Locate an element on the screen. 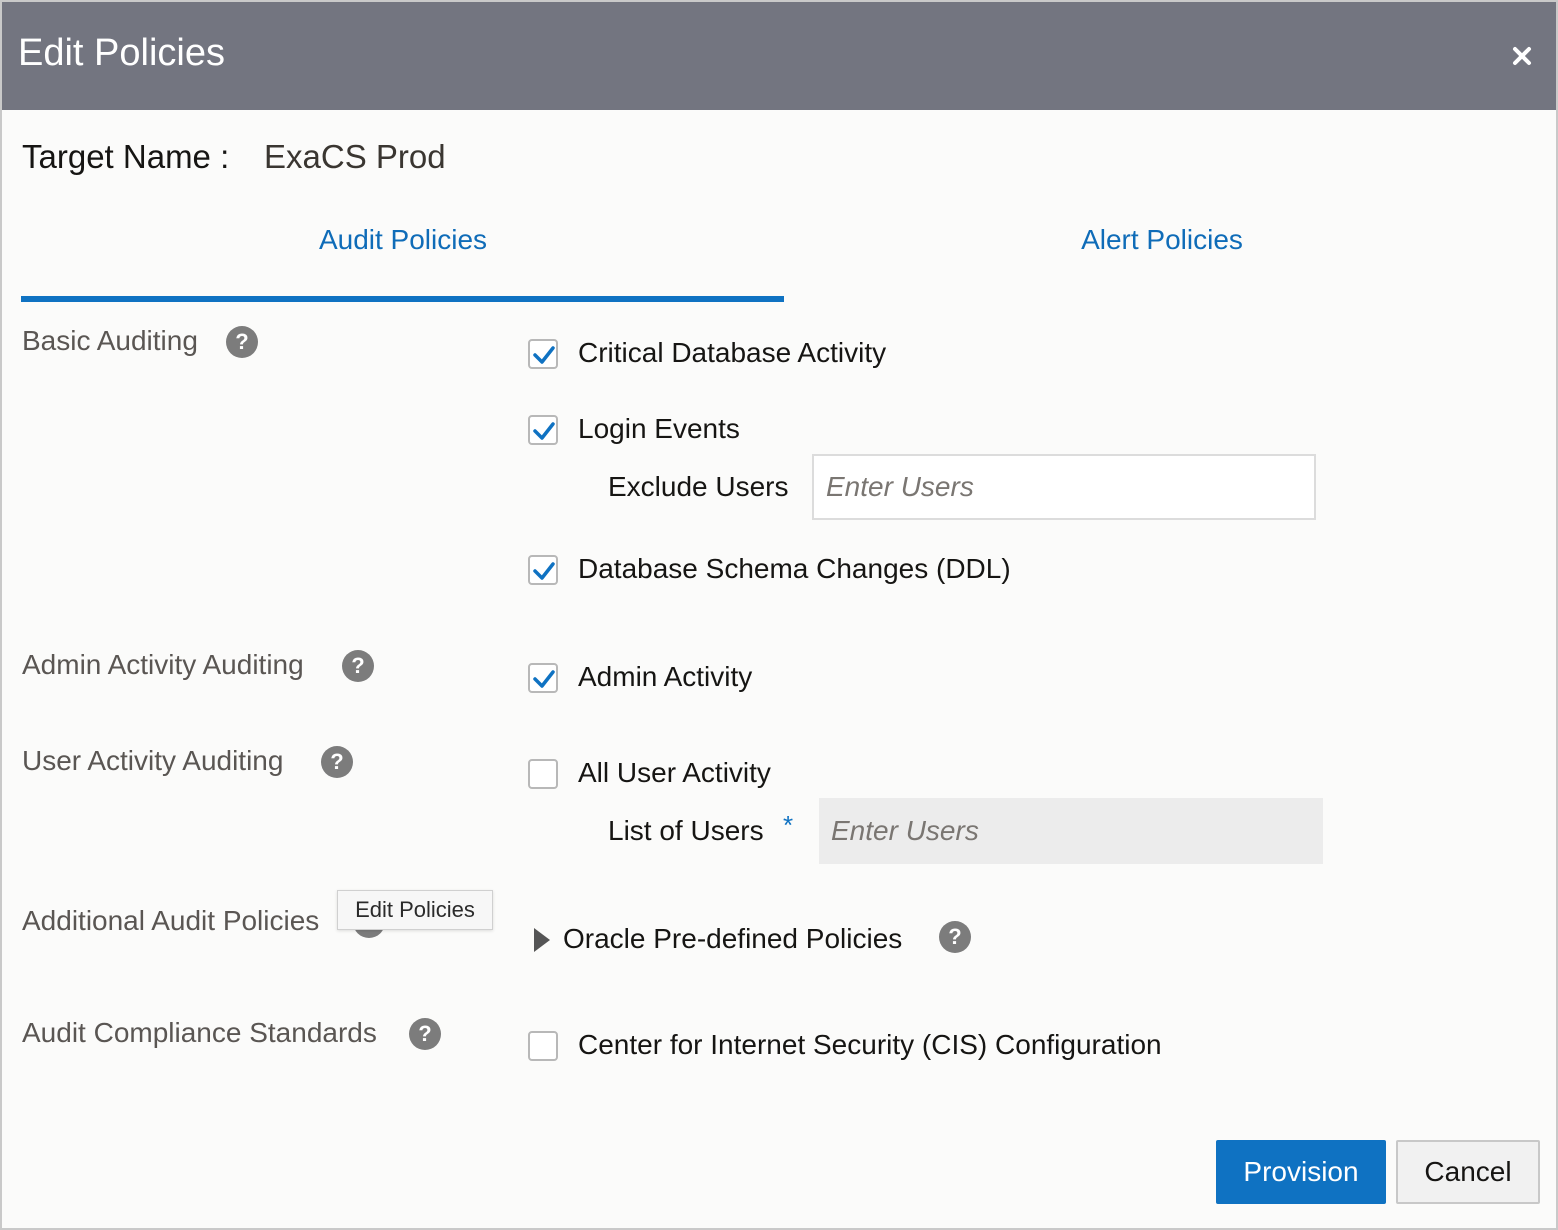  basic-auditing-label: Basic Auditing is located at coordinates (110, 340).